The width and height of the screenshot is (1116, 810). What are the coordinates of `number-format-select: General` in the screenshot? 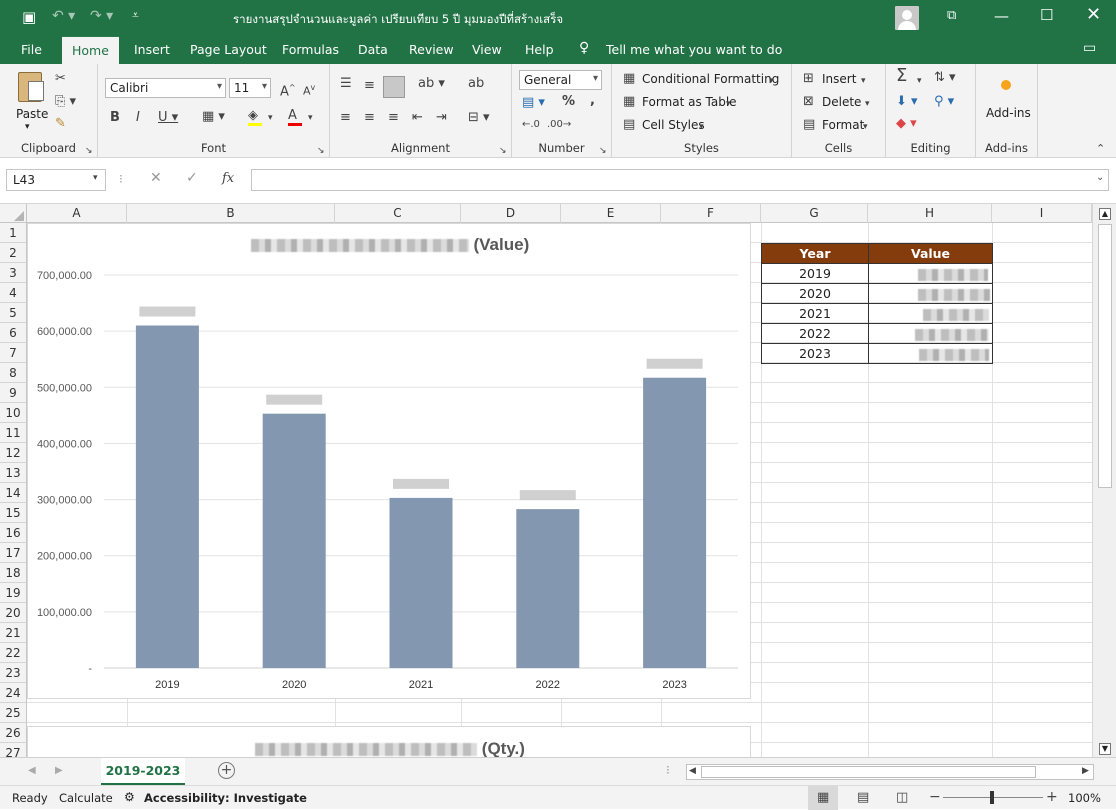 It's located at (560, 80).